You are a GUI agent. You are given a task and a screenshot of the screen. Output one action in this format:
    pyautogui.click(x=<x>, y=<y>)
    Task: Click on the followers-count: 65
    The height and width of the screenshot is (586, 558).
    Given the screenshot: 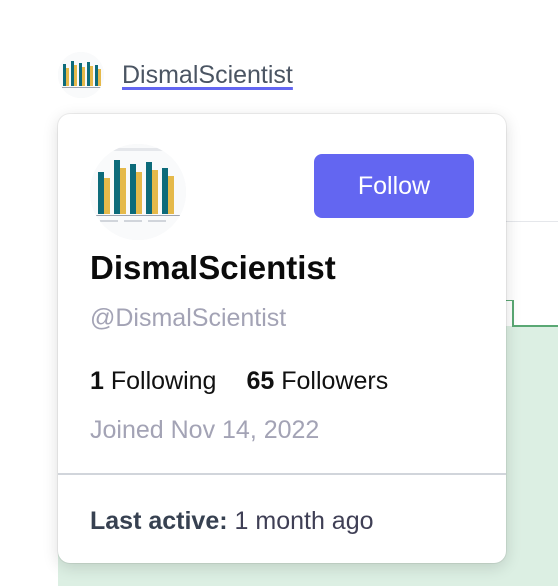 What is the action you would take?
    pyautogui.click(x=260, y=381)
    